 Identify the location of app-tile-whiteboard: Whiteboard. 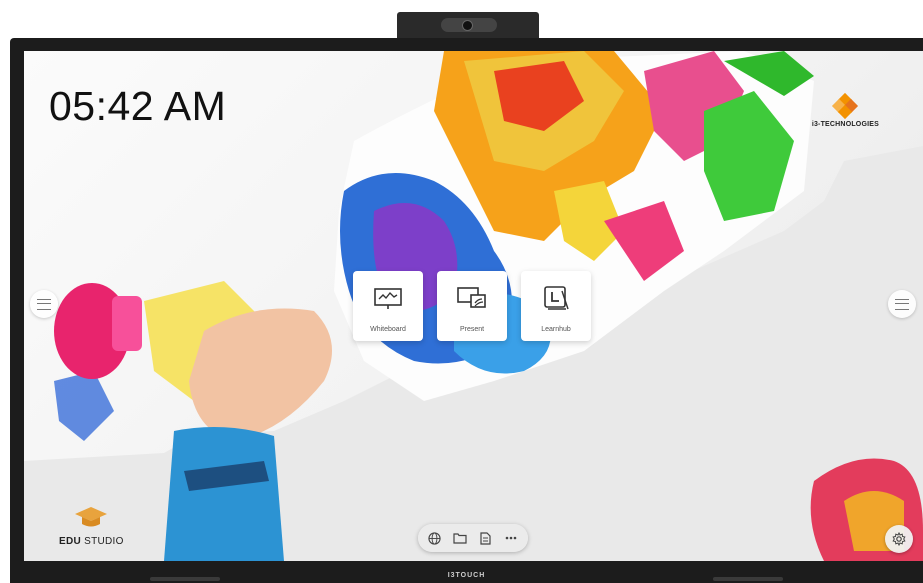
(388, 306).